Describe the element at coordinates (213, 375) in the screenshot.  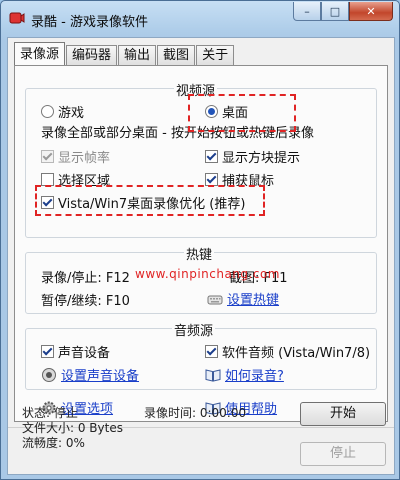
I see `book-icon` at that location.